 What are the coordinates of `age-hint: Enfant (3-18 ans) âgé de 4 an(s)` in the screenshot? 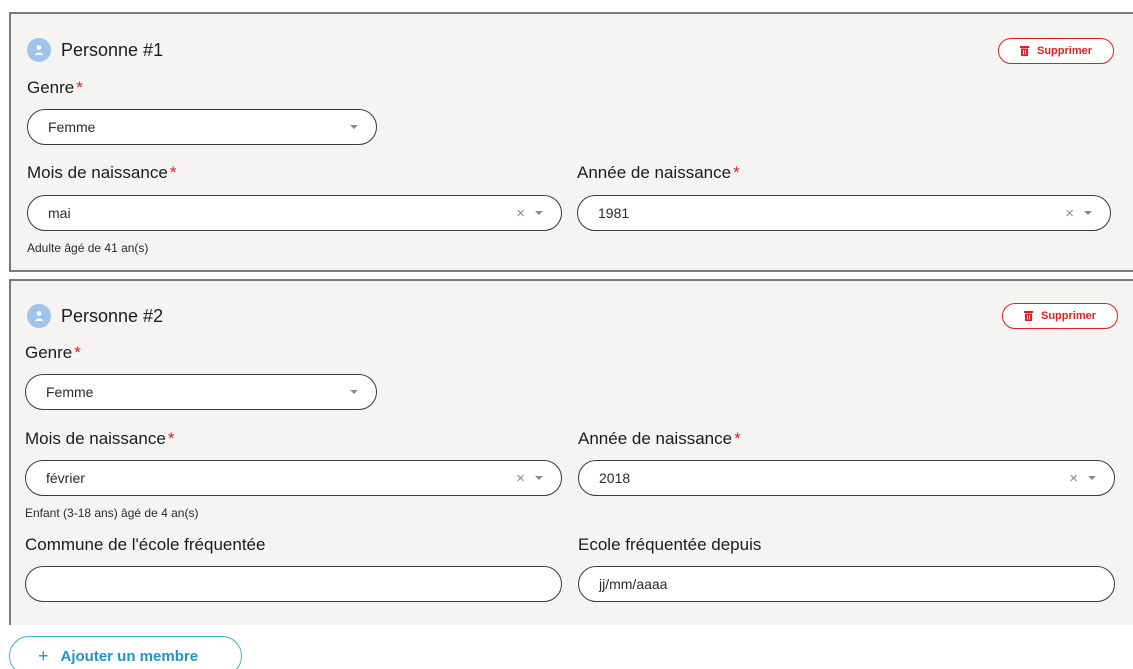 It's located at (112, 513).